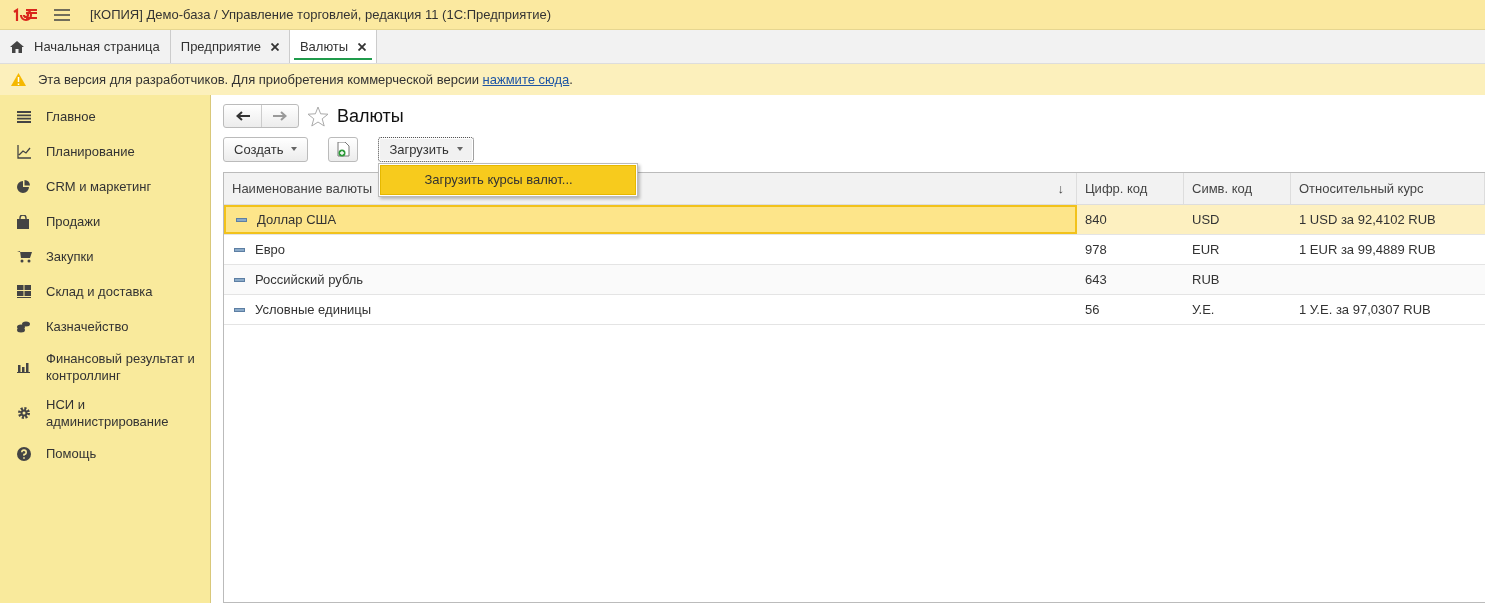 Image resolution: width=1485 pixels, height=603 pixels. What do you see at coordinates (105, 367) in the screenshot?
I see `sidebar-item: Финансовый результат и контроллинг` at bounding box center [105, 367].